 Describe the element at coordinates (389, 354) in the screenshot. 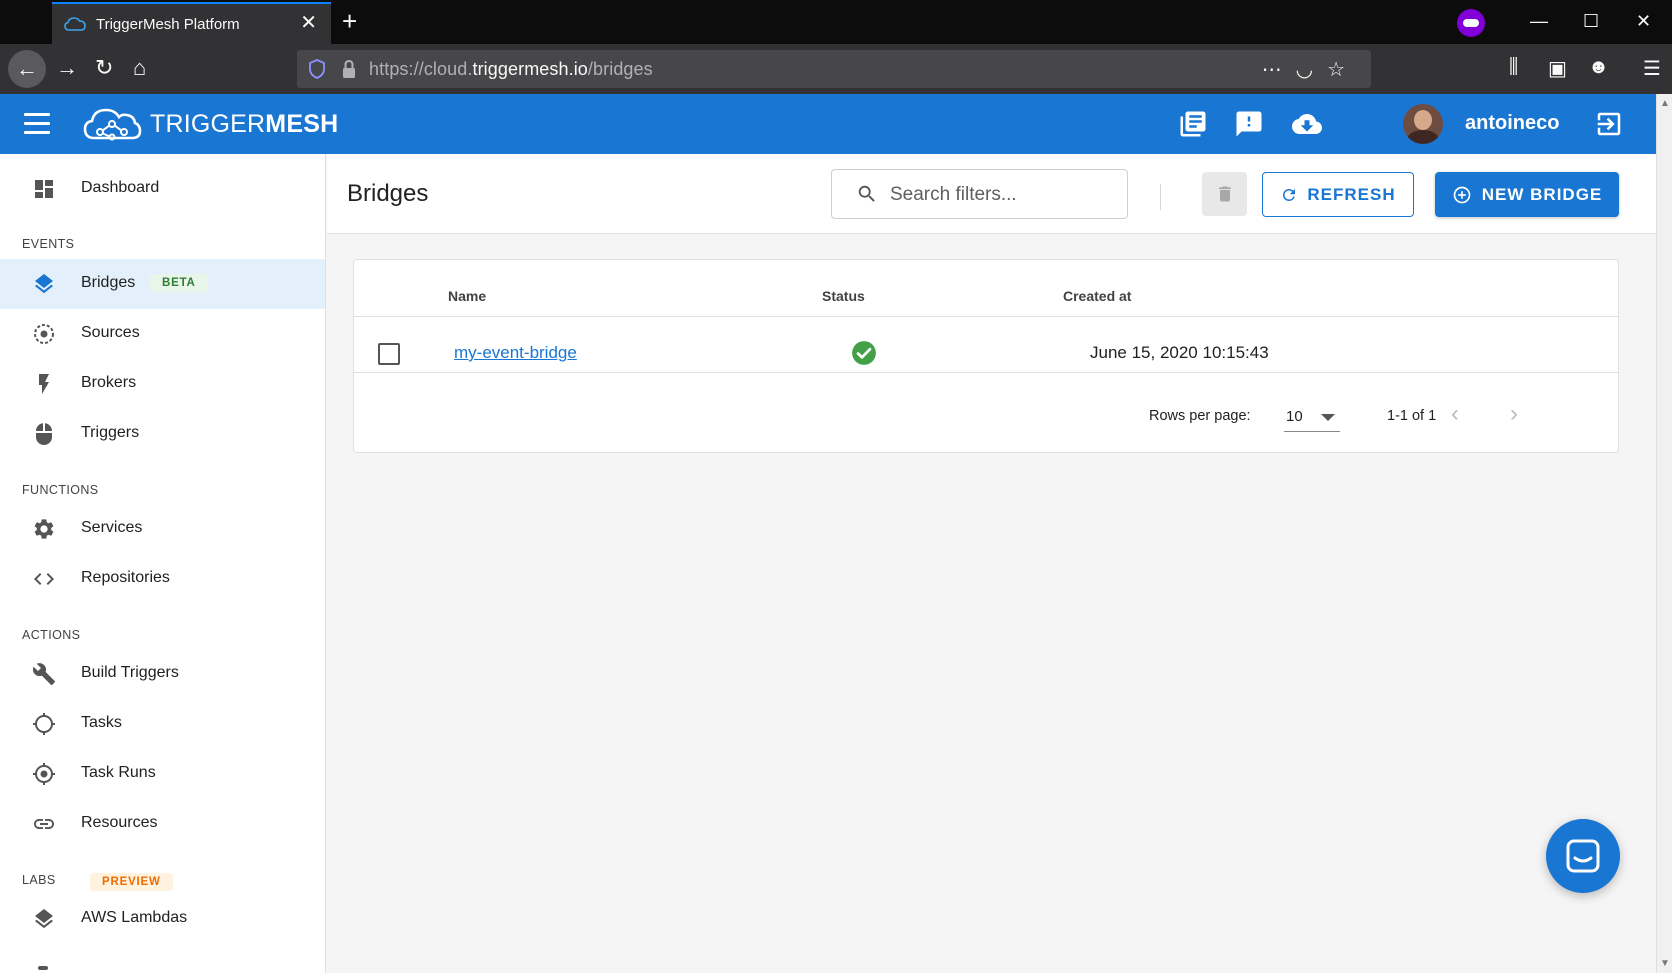

I see `row-checkbox` at that location.